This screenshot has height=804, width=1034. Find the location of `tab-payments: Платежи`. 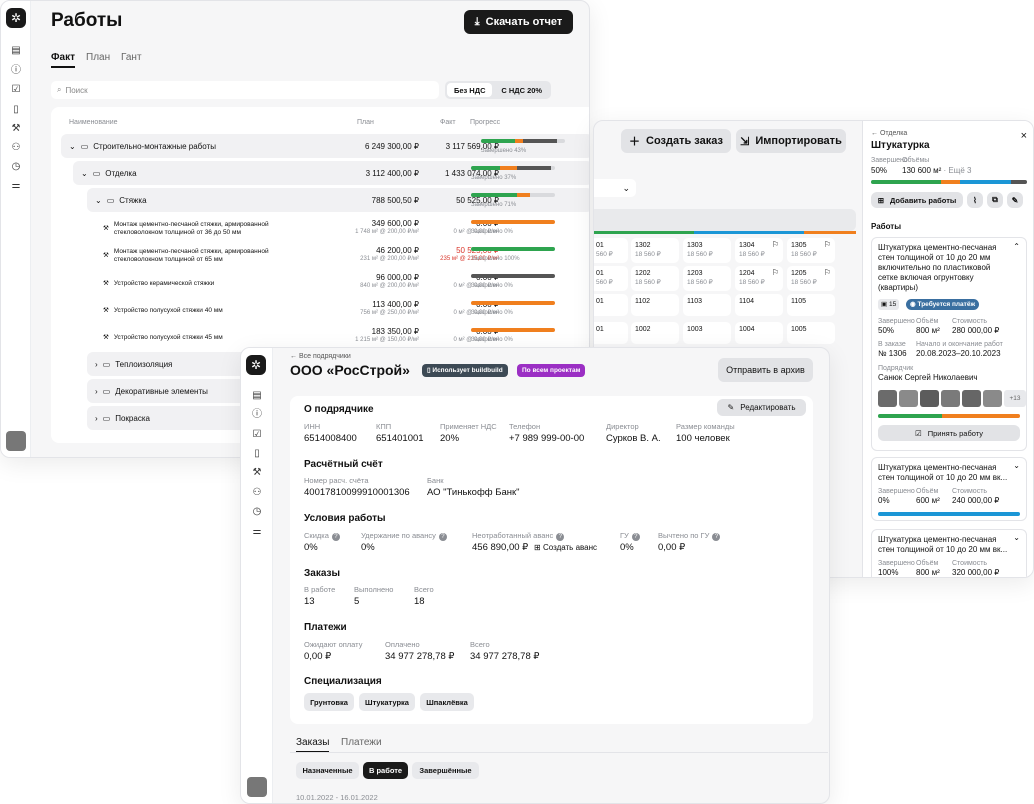

tab-payments: Платежи is located at coordinates (361, 742).